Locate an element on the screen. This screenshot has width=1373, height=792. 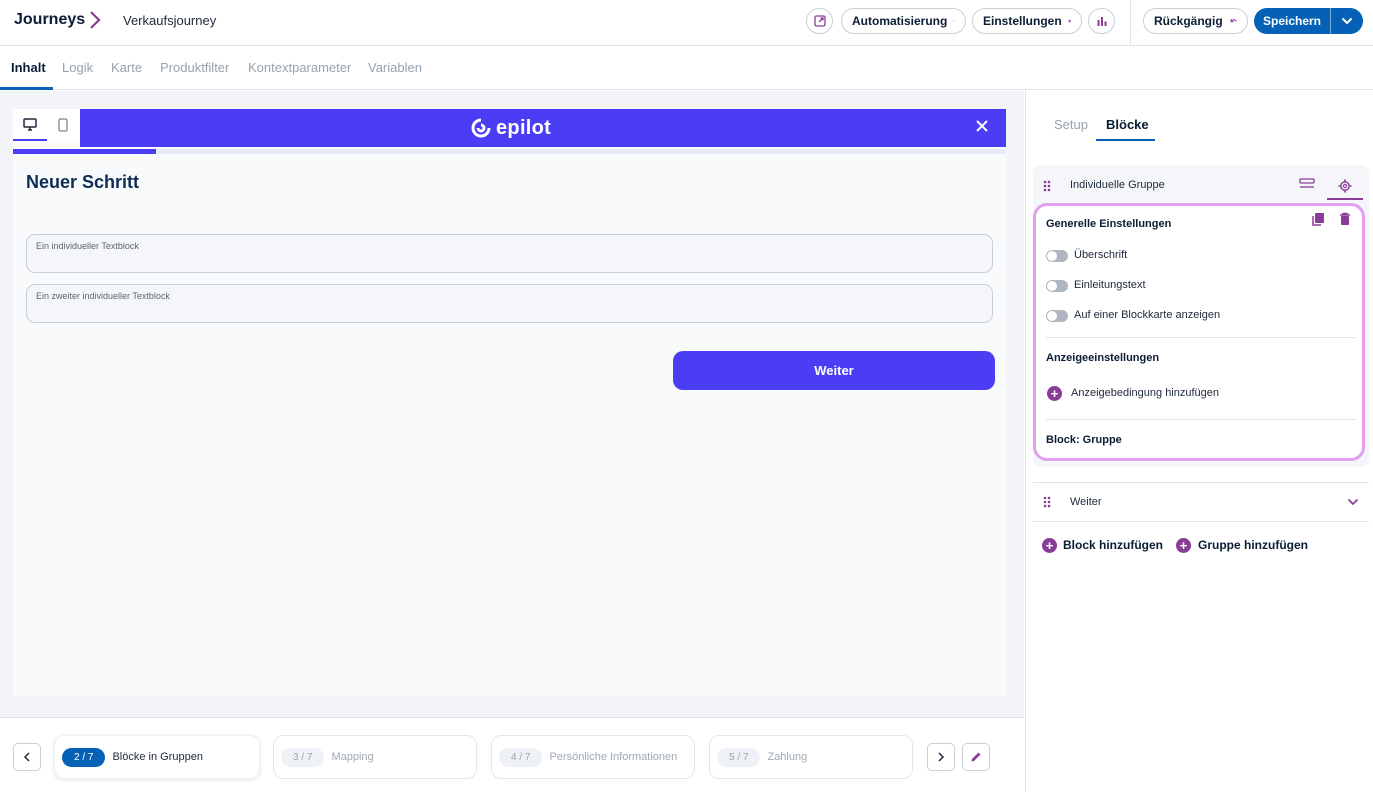
trash-icon is located at coordinates (1345, 219).